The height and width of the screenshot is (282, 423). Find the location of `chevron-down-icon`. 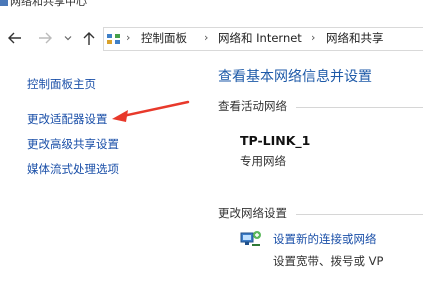

chevron-down-icon is located at coordinates (68, 38).